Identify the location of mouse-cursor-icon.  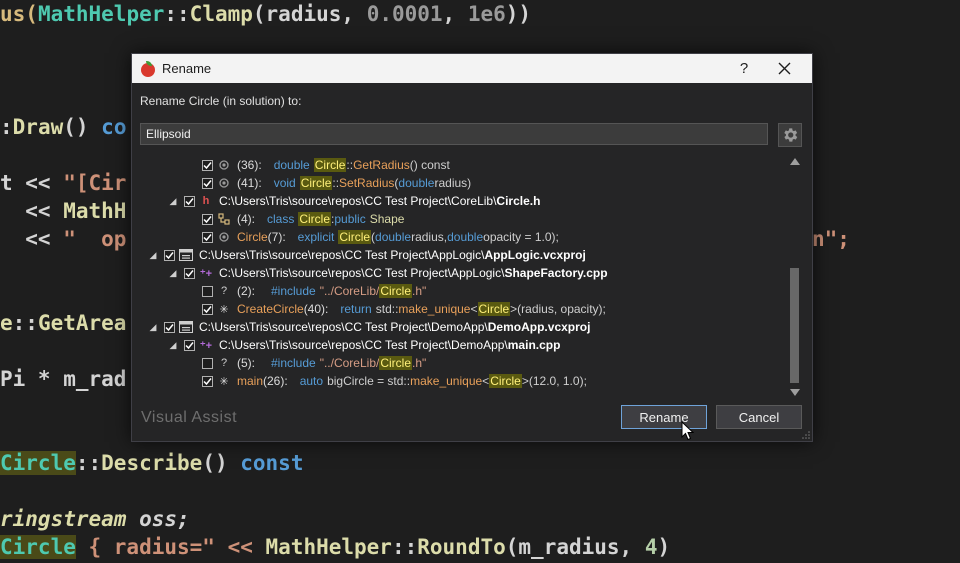
(688, 431).